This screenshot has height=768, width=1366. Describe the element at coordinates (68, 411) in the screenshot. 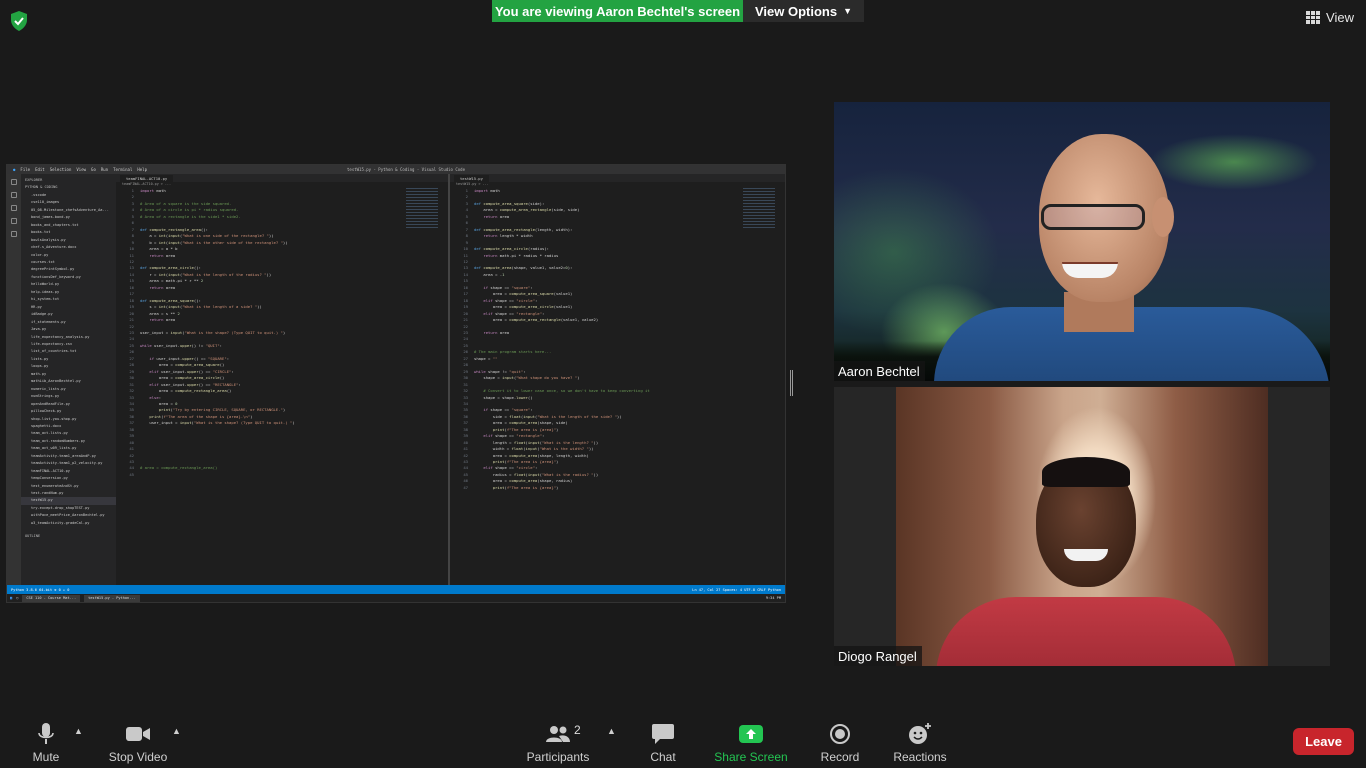

I see `explorer-file-item: pillowCheck.py` at that location.